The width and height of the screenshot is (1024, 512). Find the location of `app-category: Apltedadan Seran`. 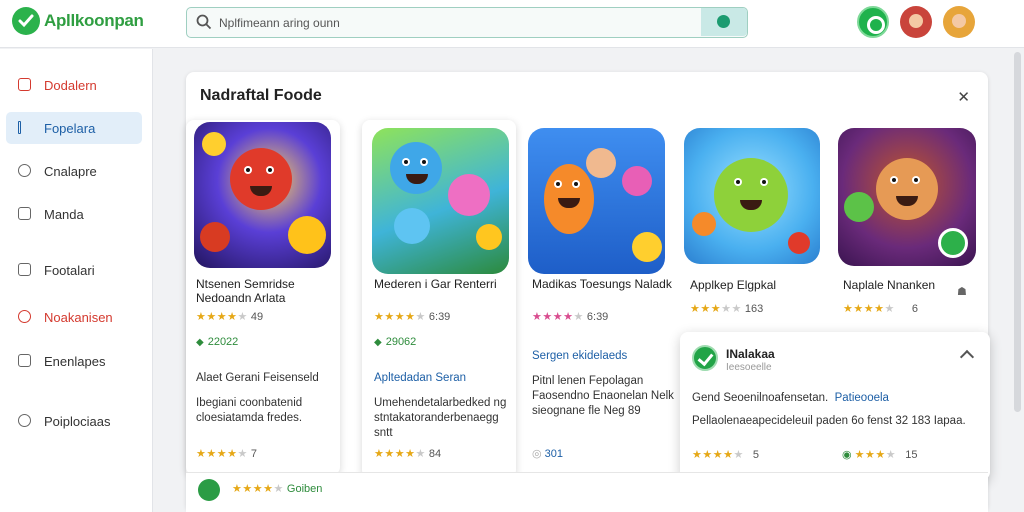

app-category: Apltedadan Seran is located at coordinates (420, 378).